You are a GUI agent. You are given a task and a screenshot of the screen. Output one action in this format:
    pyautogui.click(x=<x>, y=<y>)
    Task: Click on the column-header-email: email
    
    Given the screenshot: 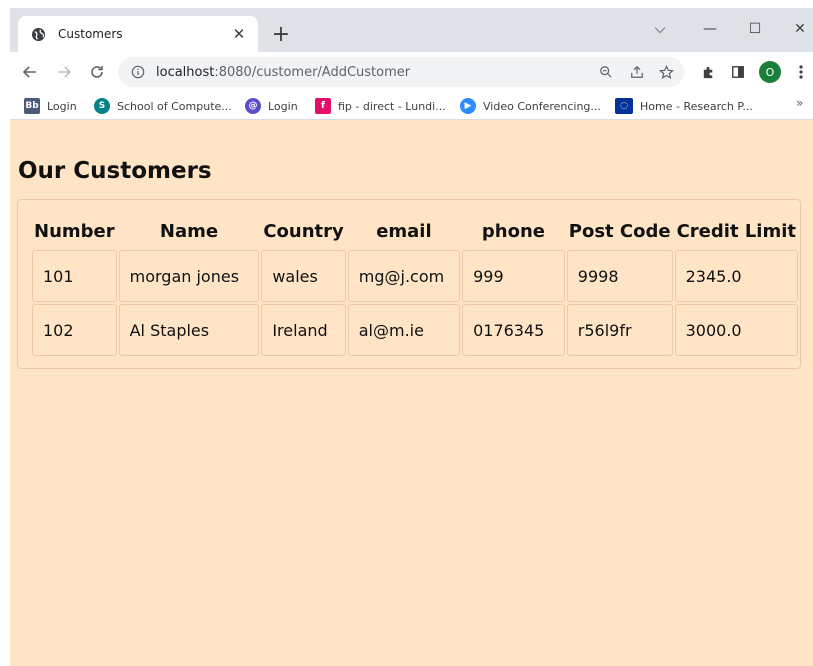 What is the action you would take?
    pyautogui.click(x=404, y=231)
    